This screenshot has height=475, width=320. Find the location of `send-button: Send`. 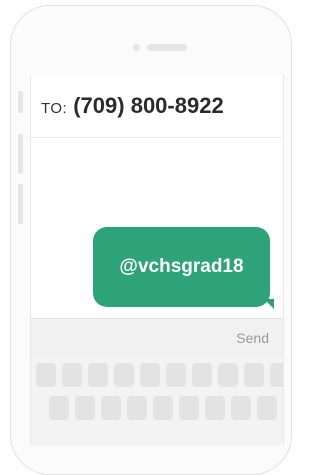

send-button: Send is located at coordinates (252, 338).